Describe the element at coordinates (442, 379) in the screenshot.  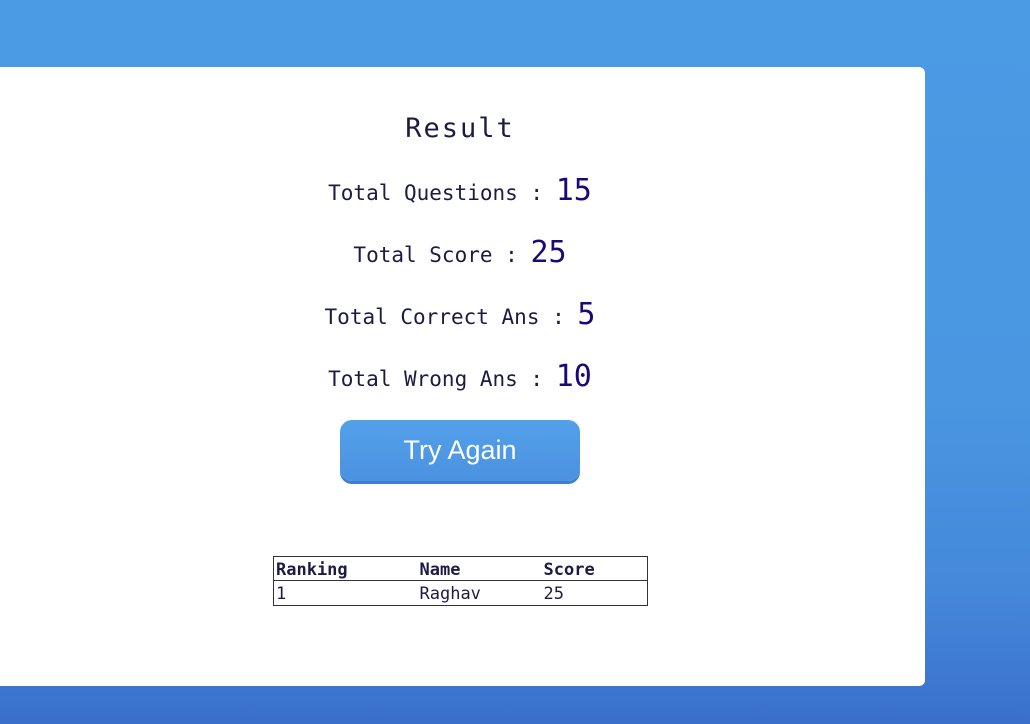
I see `total-wrong-label: Total Wrong Ans :` at that location.